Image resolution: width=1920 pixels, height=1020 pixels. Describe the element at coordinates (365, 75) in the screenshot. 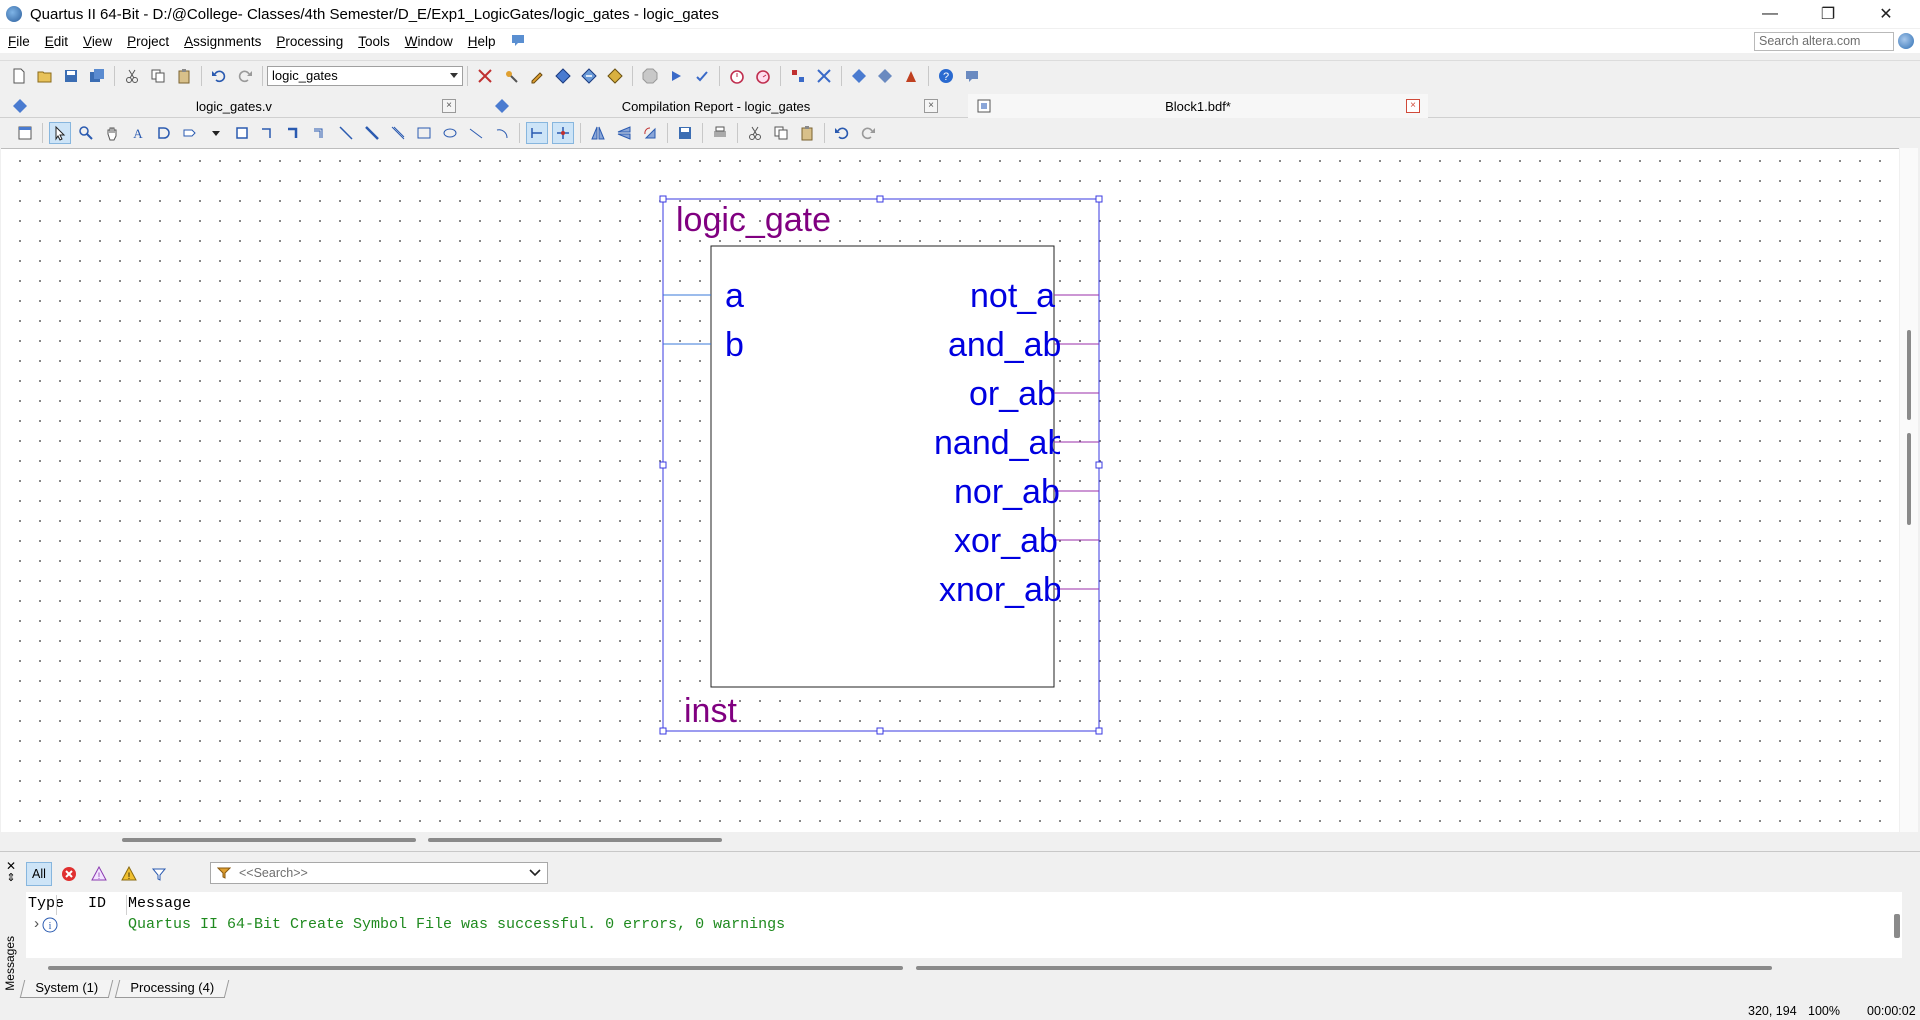

I see `project-select: logic_gates` at that location.